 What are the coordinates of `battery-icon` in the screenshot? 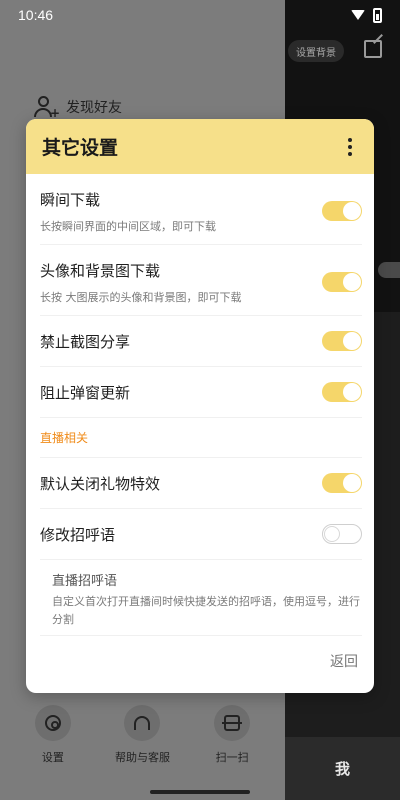 It's located at (377, 15).